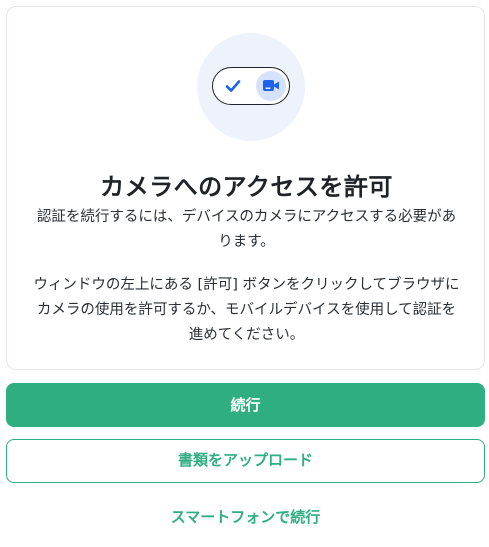 Image resolution: width=489 pixels, height=547 pixels. Describe the element at coordinates (233, 86) in the screenshot. I see `check-icon` at that location.